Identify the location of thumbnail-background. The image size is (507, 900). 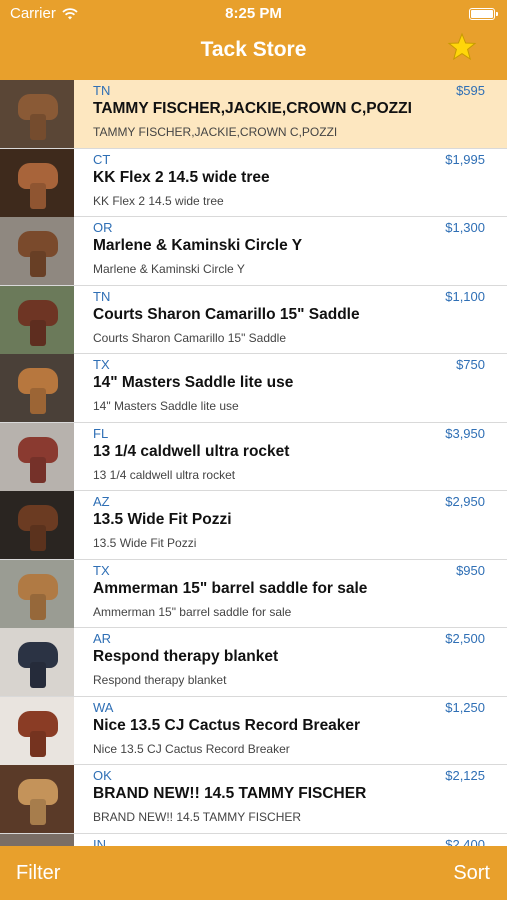
(37, 839).